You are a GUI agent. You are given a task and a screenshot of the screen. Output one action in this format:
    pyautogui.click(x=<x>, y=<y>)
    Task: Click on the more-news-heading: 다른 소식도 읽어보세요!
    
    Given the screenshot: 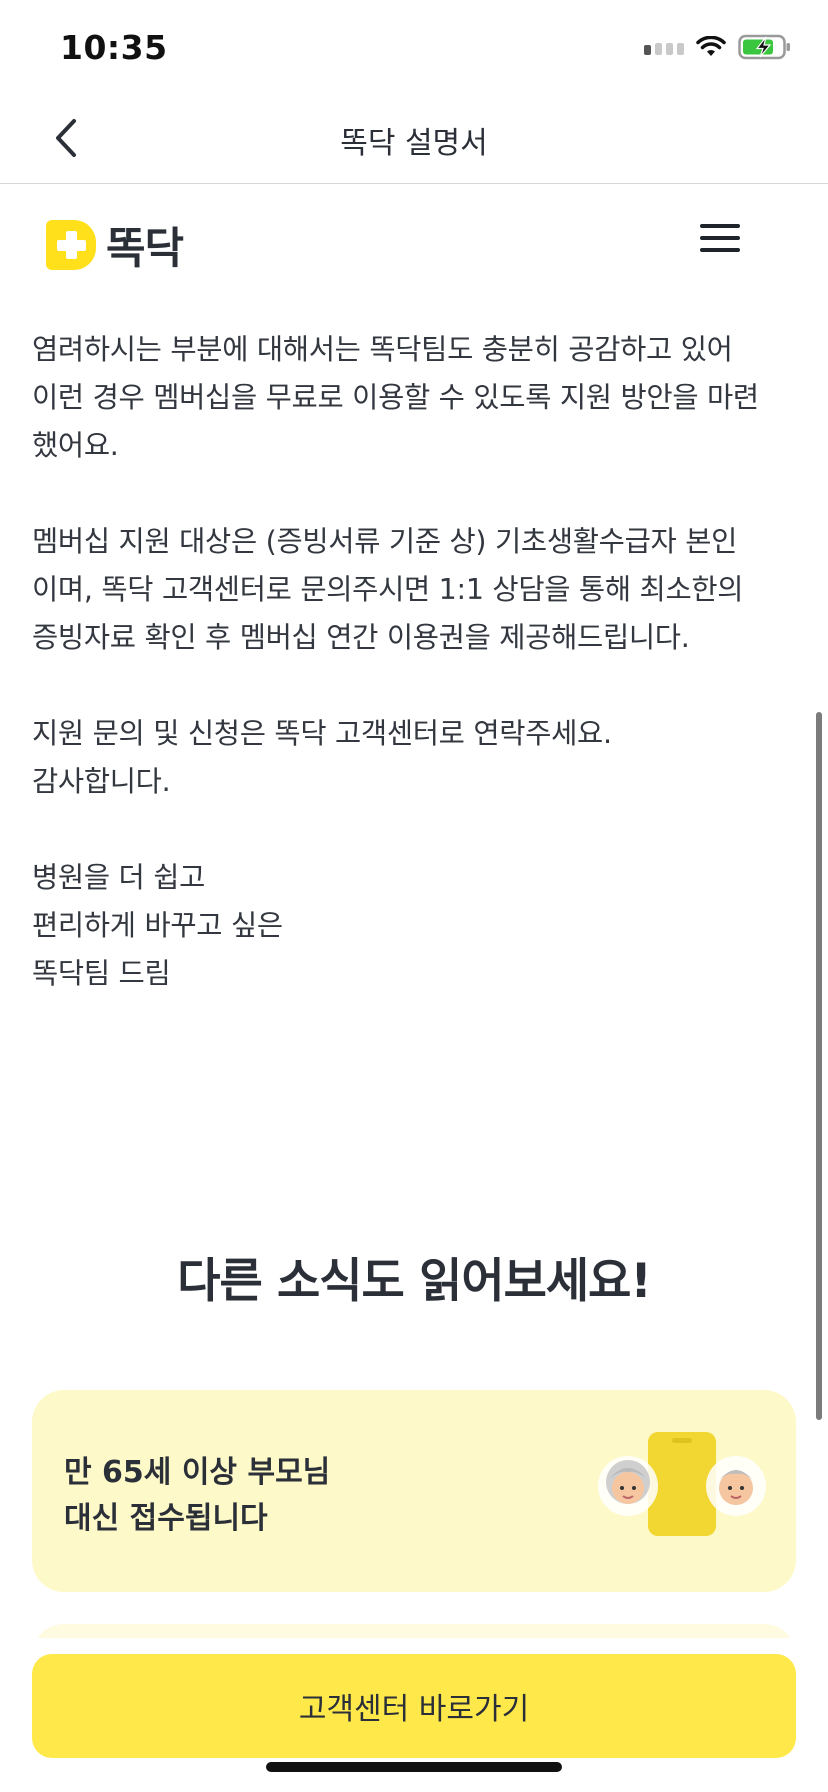 What is the action you would take?
    pyautogui.click(x=414, y=1281)
    